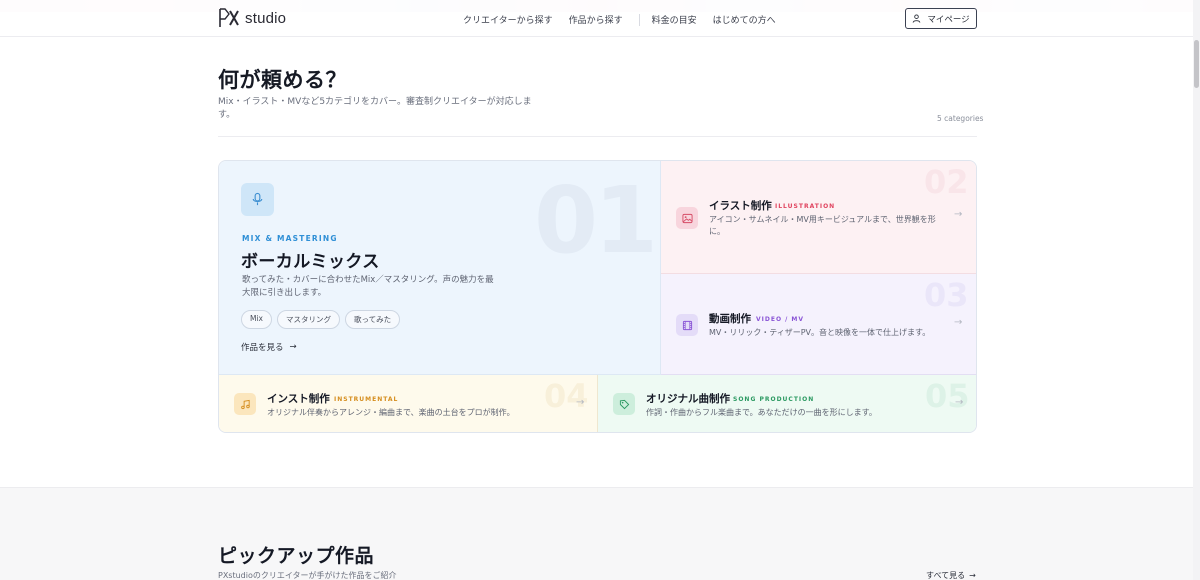 This screenshot has width=1200, height=580. What do you see at coordinates (946, 295) in the screenshot?
I see `card-number: 03` at bounding box center [946, 295].